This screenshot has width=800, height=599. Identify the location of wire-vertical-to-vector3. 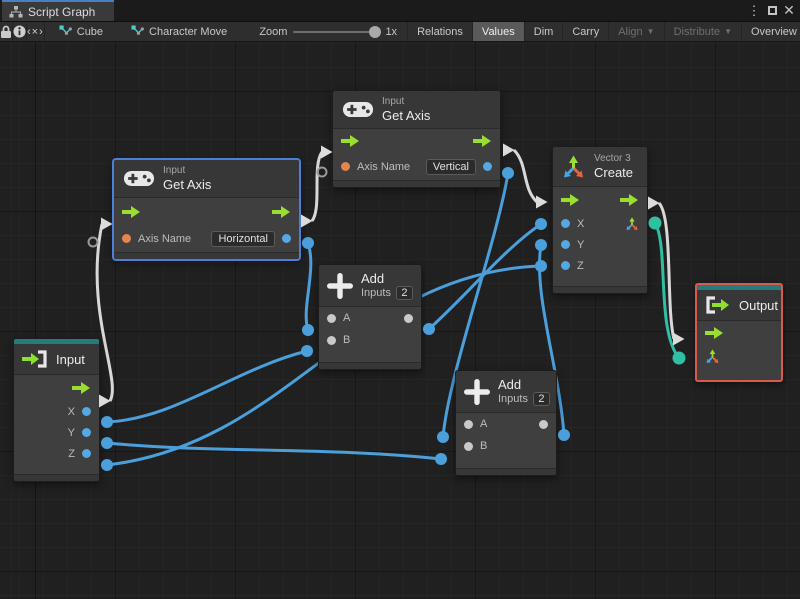
(525, 176).